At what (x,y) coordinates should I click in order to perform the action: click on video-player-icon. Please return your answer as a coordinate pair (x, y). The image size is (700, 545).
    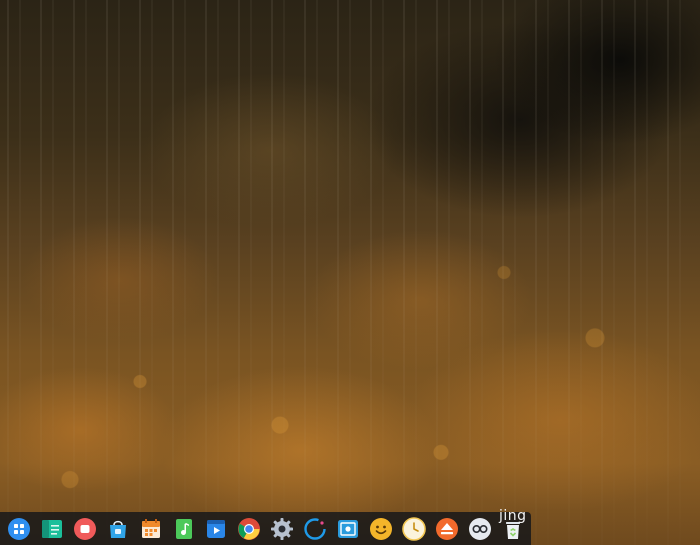
    Looking at the image, I should click on (217, 529).